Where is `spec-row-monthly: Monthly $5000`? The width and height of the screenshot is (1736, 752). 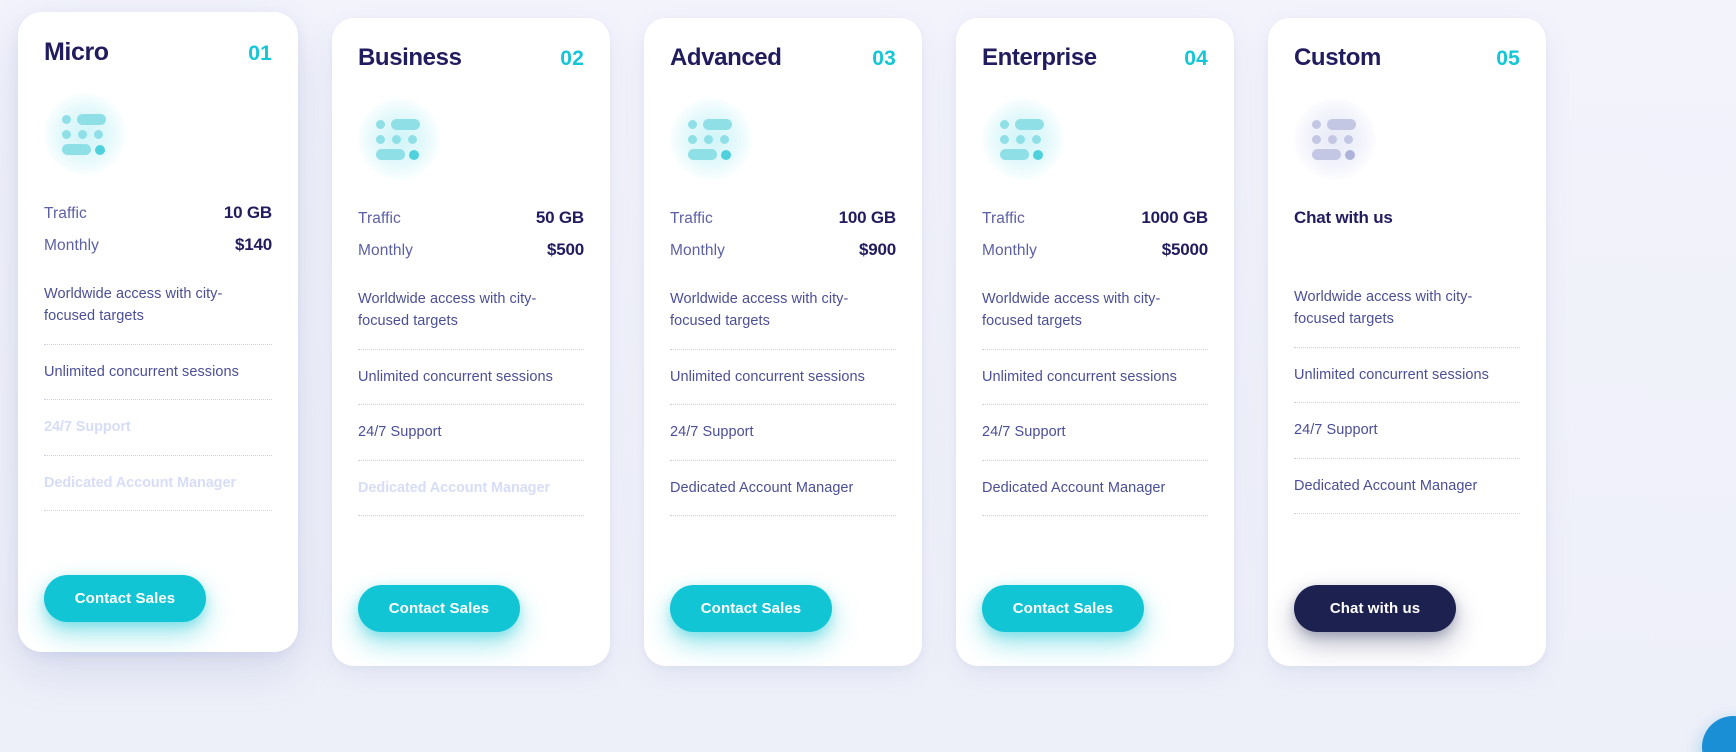
spec-row-monthly: Monthly $5000 is located at coordinates (1095, 250).